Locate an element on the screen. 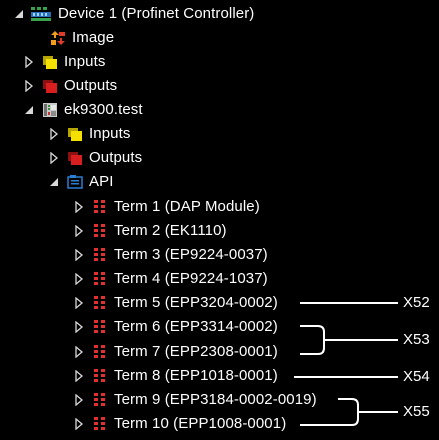 Image resolution: width=439 pixels, height=440 pixels. annotation-x52: X52 is located at coordinates (416, 302).